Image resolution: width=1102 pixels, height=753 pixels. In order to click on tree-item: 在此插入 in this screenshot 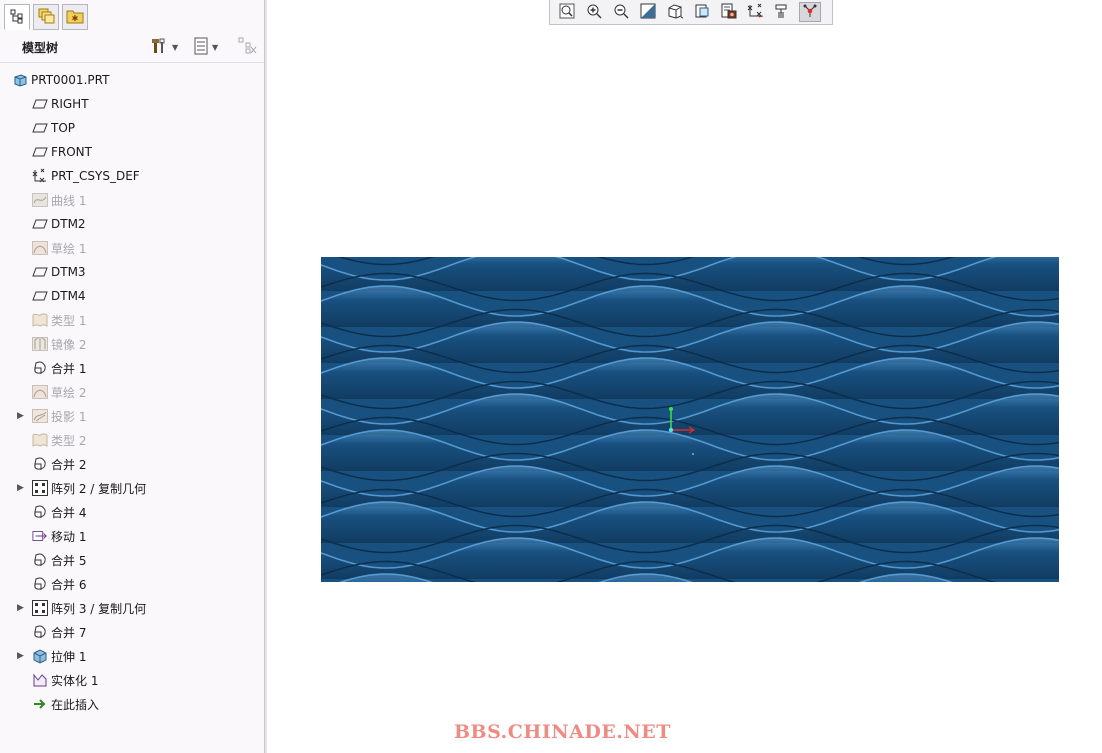, I will do `click(132, 704)`.